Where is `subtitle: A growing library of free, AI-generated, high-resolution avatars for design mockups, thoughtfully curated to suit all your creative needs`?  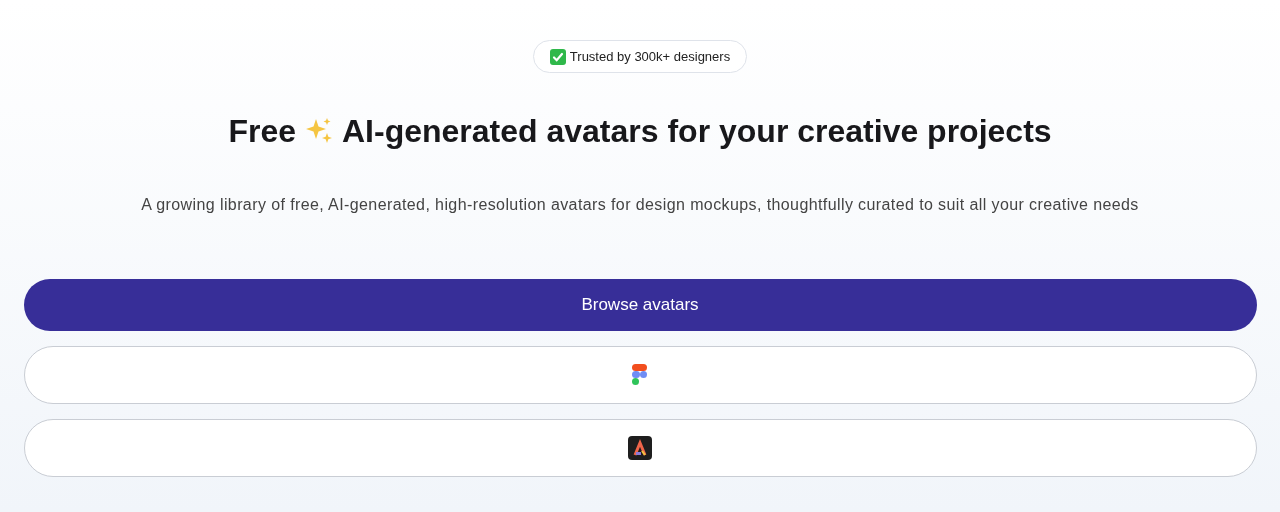 subtitle: A growing library of free, AI-generated, high-resolution avatars for design mockups, thoughtfully curated to suit all your creative needs is located at coordinates (640, 205).